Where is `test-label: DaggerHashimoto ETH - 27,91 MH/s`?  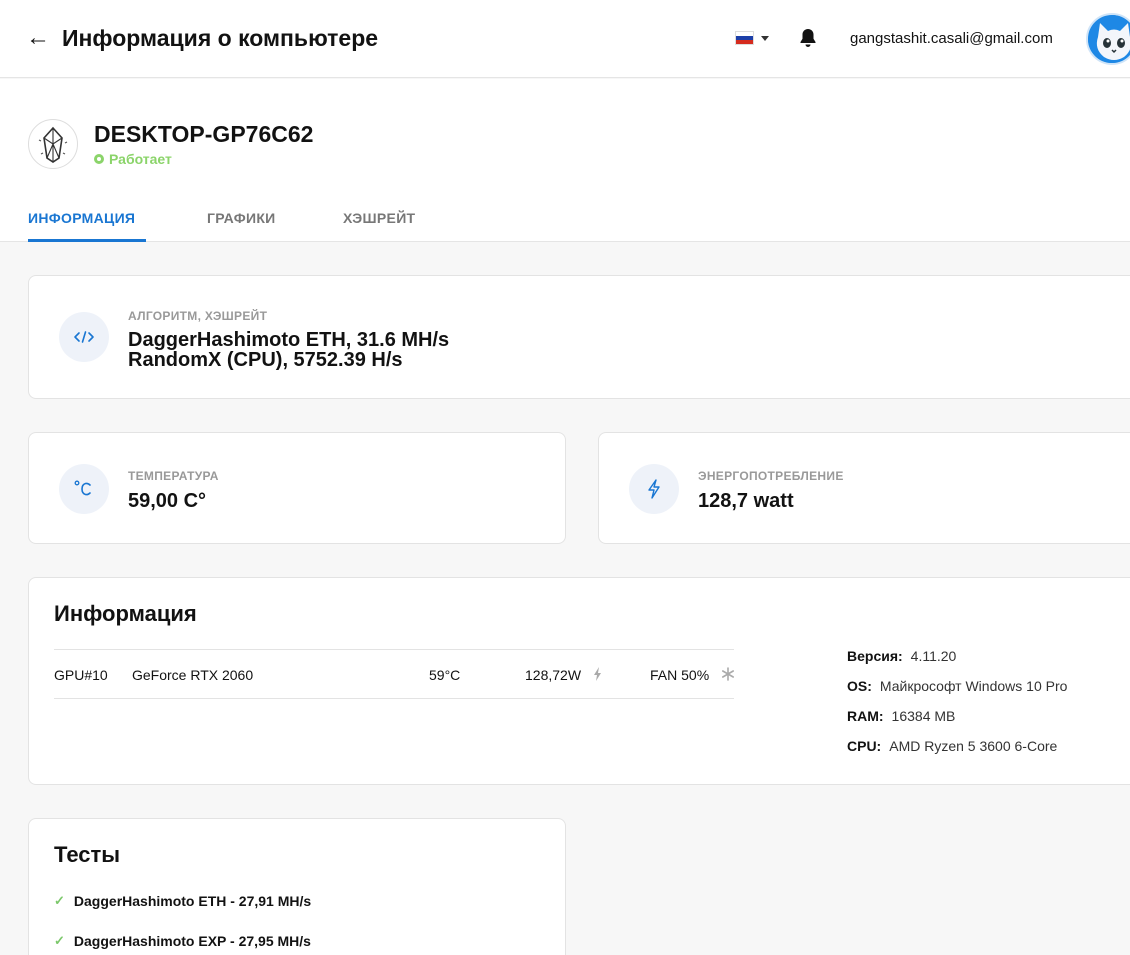 test-label: DaggerHashimoto ETH - 27,91 MH/s is located at coordinates (192, 901).